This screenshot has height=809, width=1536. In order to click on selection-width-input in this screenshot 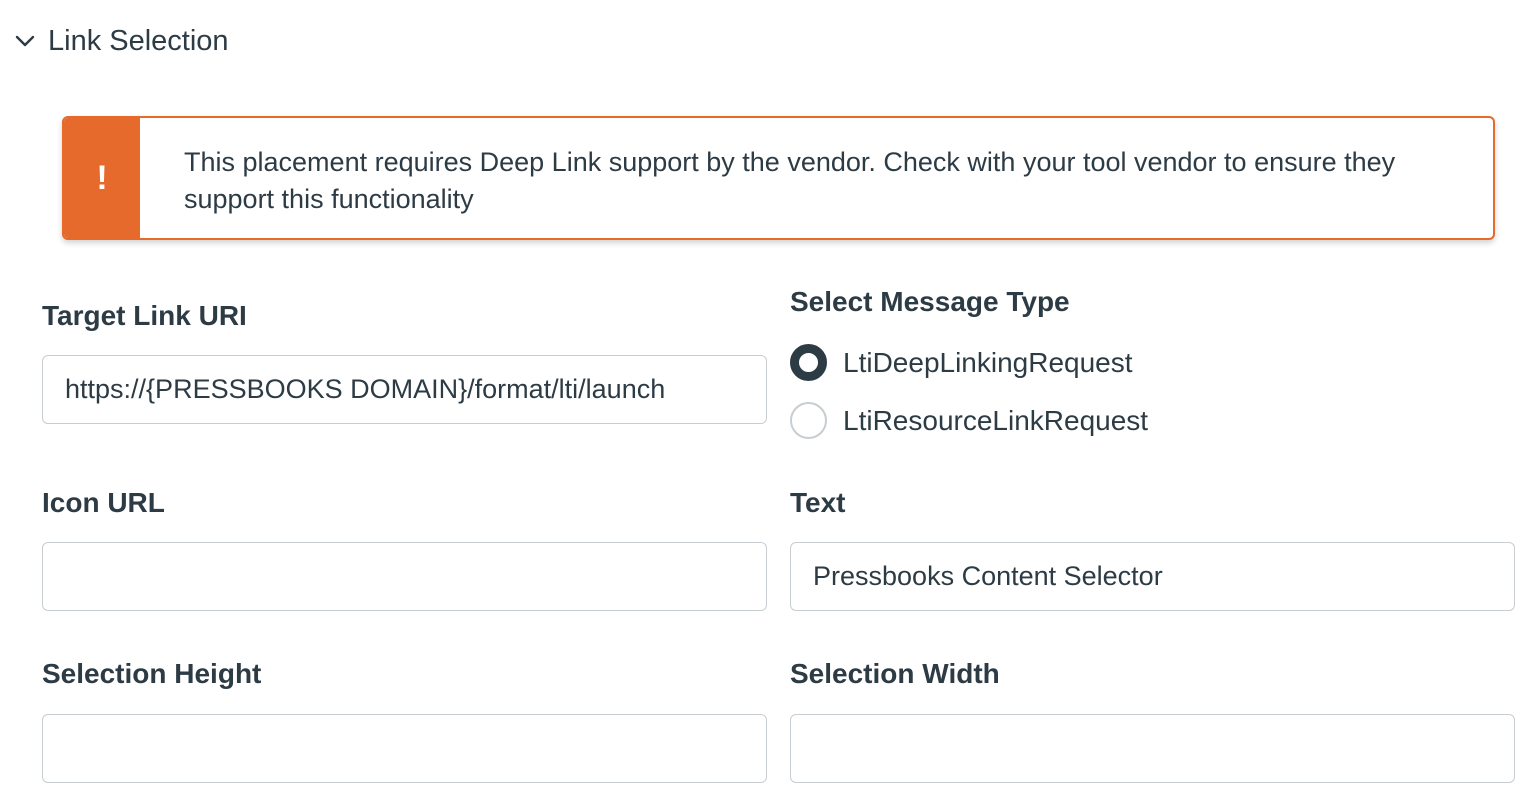, I will do `click(1152, 748)`.